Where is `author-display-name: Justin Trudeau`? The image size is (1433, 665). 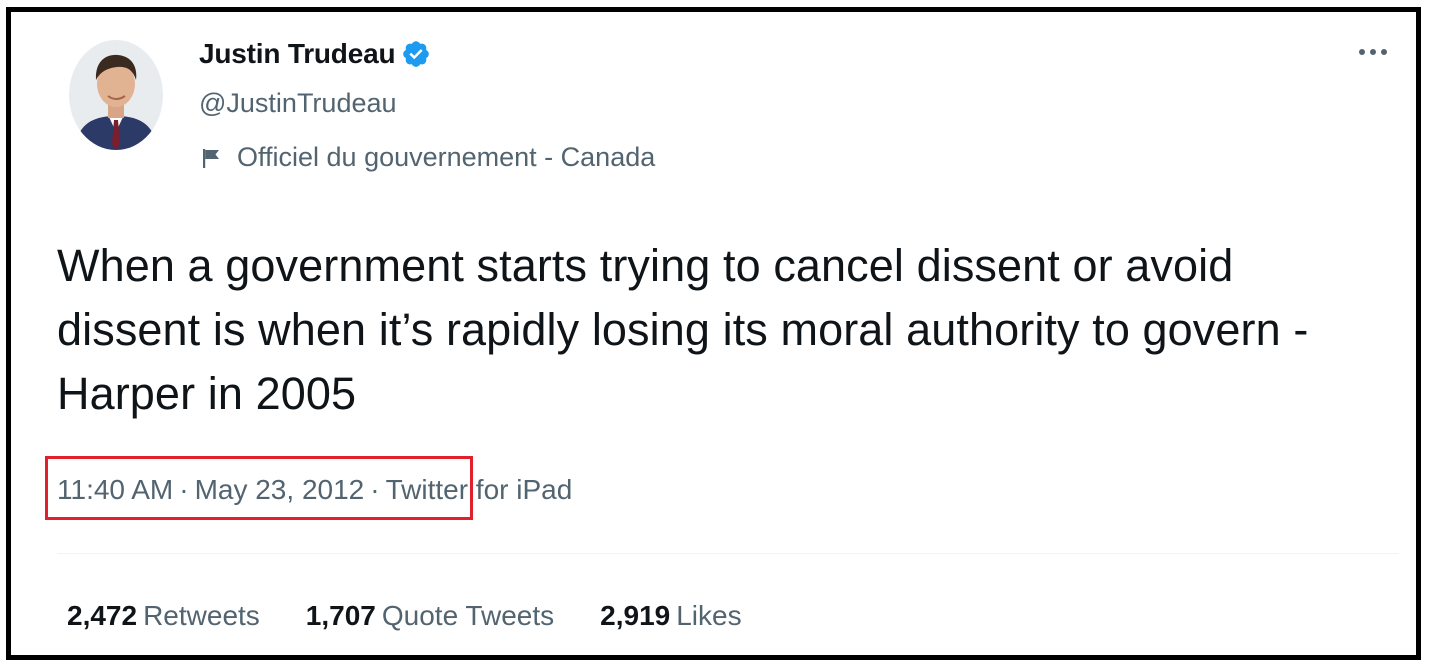 author-display-name: Justin Trudeau is located at coordinates (297, 54).